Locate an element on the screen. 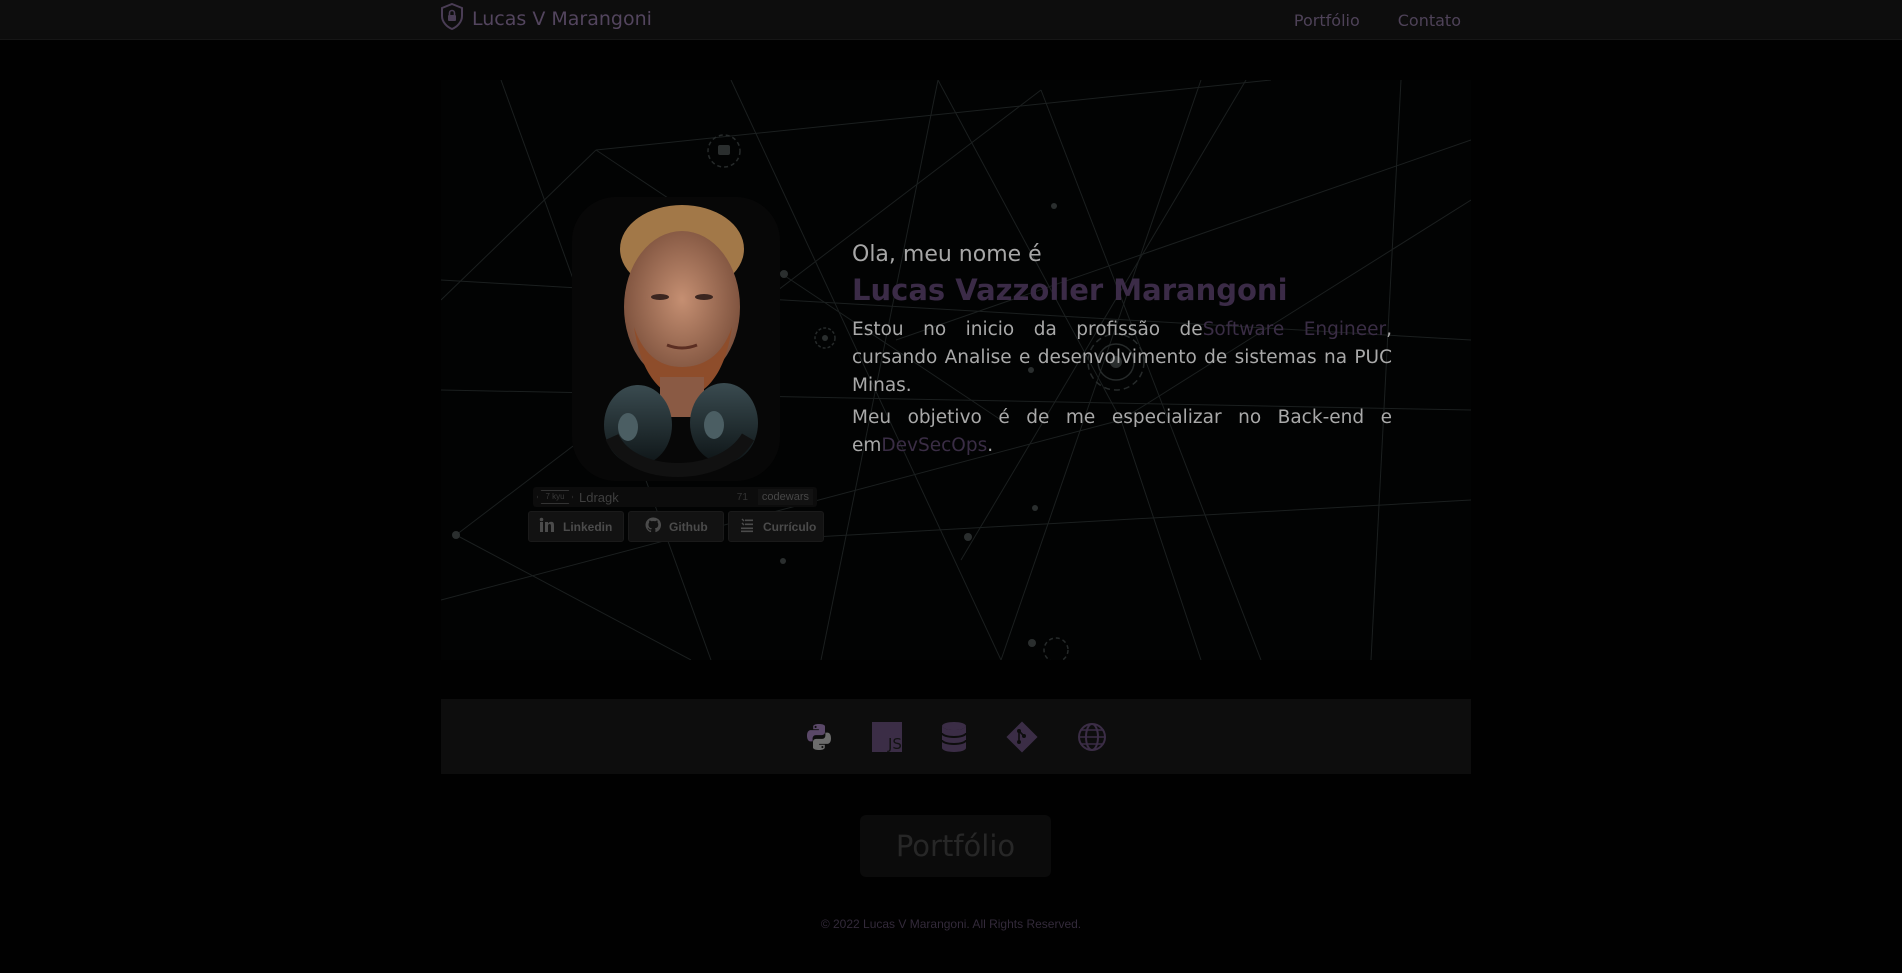 The width and height of the screenshot is (1902, 973). linkedin-icon is located at coordinates (547, 526).